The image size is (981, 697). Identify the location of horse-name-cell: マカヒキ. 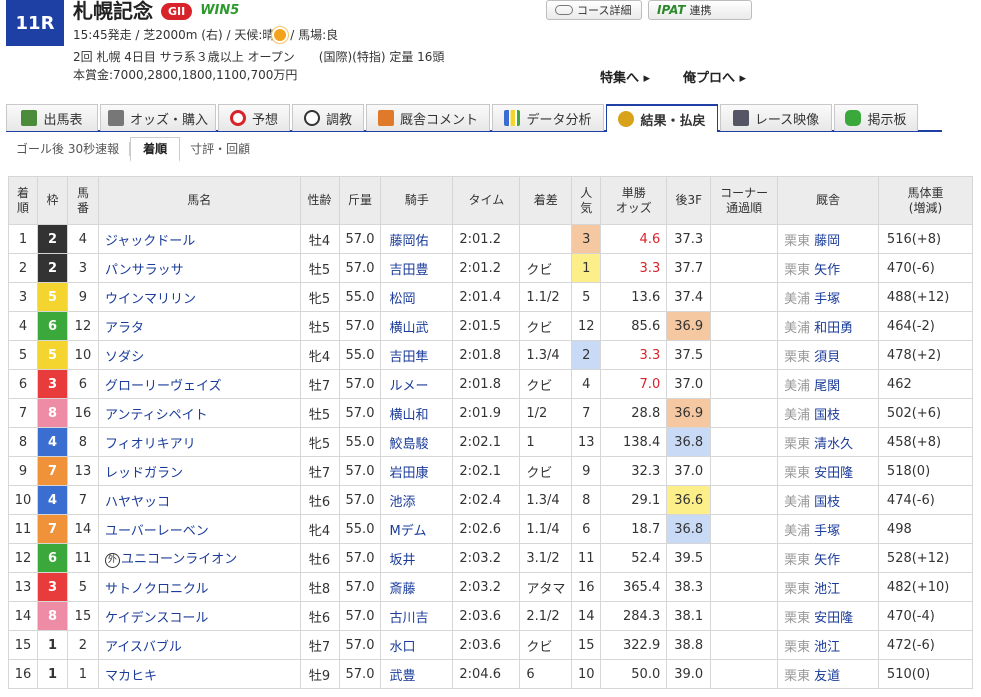
(199, 674).